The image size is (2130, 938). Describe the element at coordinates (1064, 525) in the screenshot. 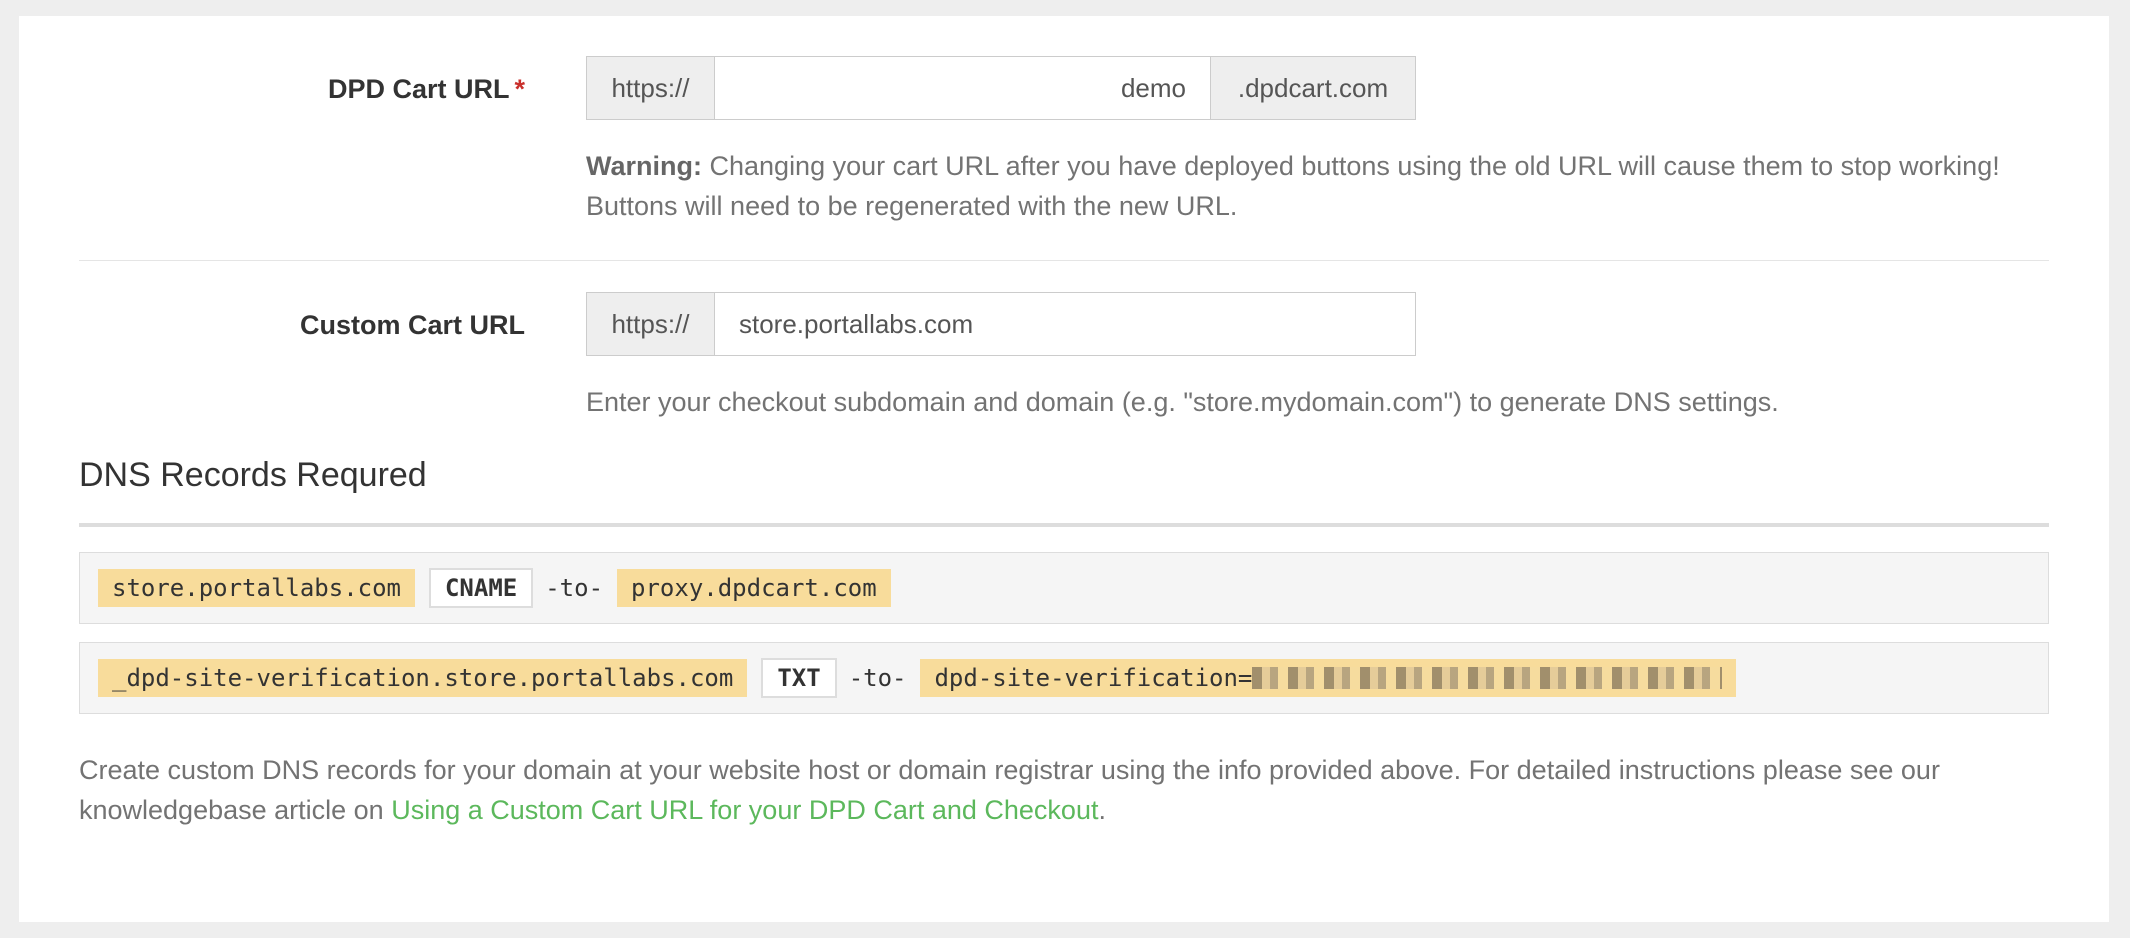

I see `dns-title-rule` at that location.